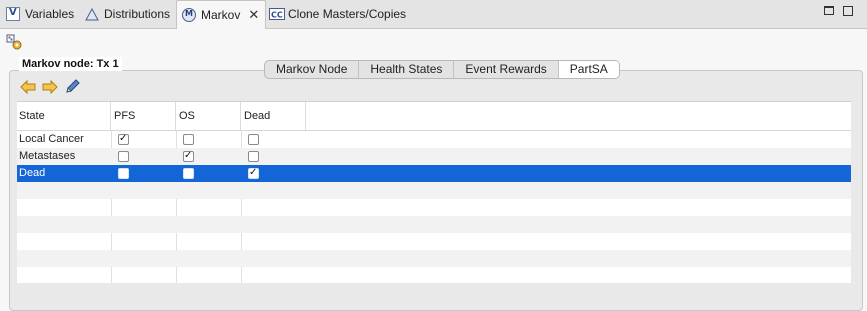  What do you see at coordinates (72, 87) in the screenshot?
I see `edit-pencil-icon` at bounding box center [72, 87].